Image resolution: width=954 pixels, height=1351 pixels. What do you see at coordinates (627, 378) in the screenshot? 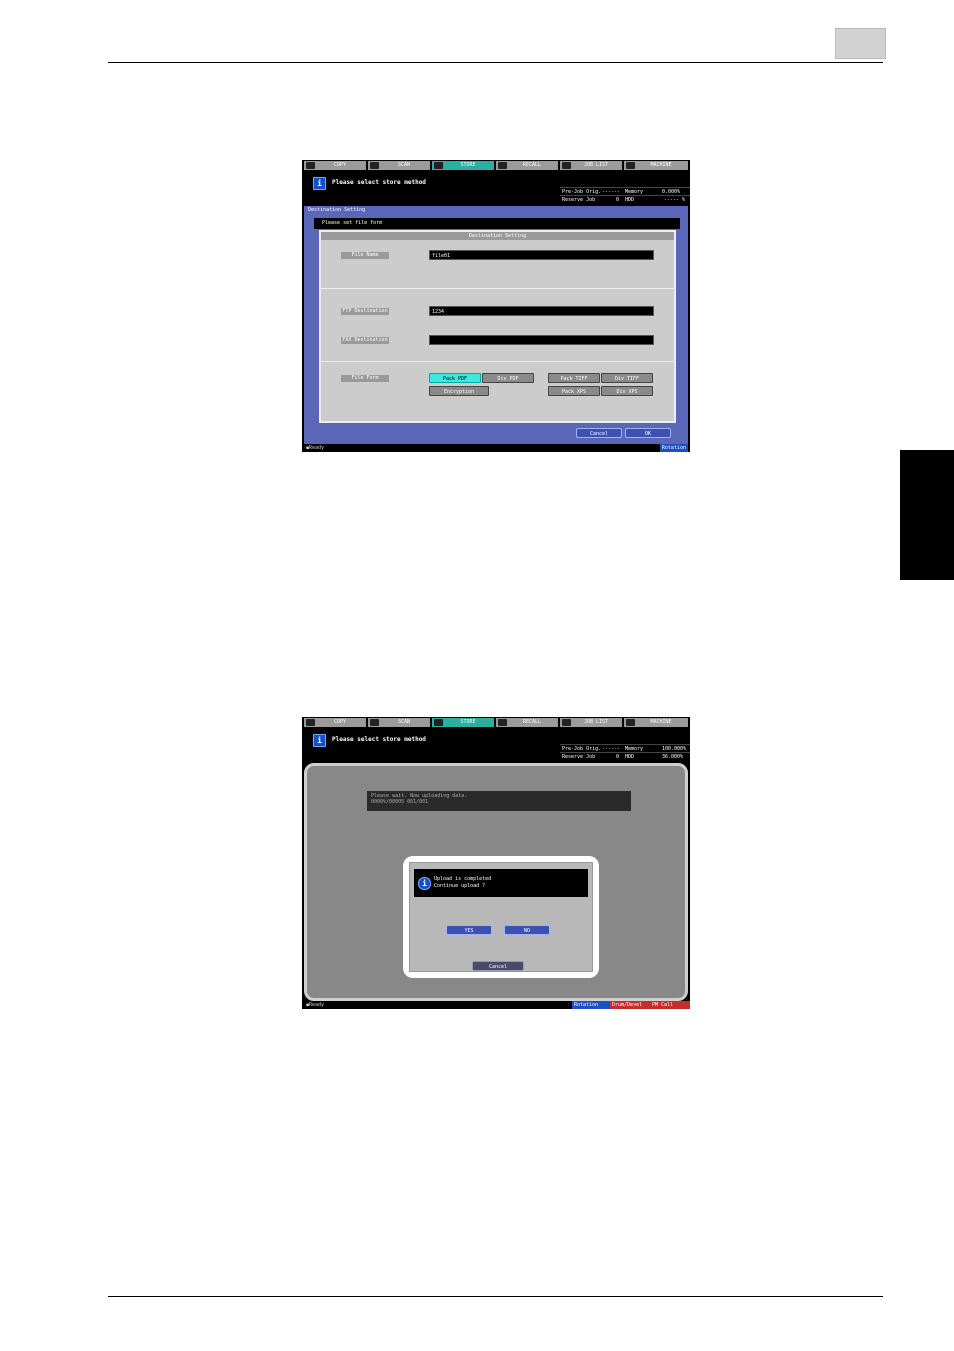
I see `div-tiff-button: Div TIFF` at bounding box center [627, 378].